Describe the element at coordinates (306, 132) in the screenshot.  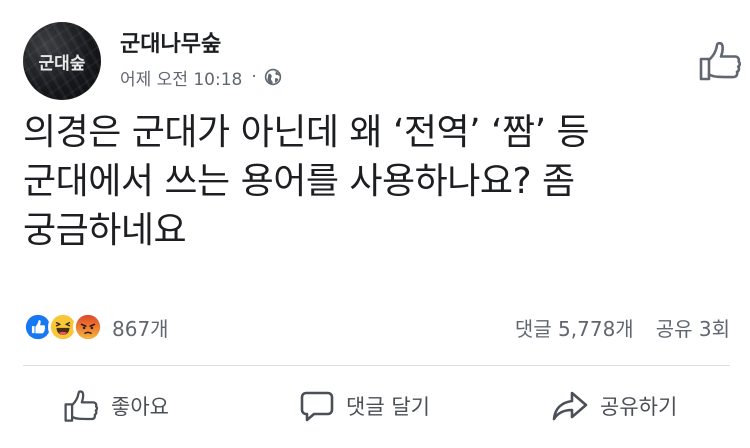
I see `post-text-line: 의경은 군대가 아닌데 왜 ‘전역’ ‘짬’ 등` at that location.